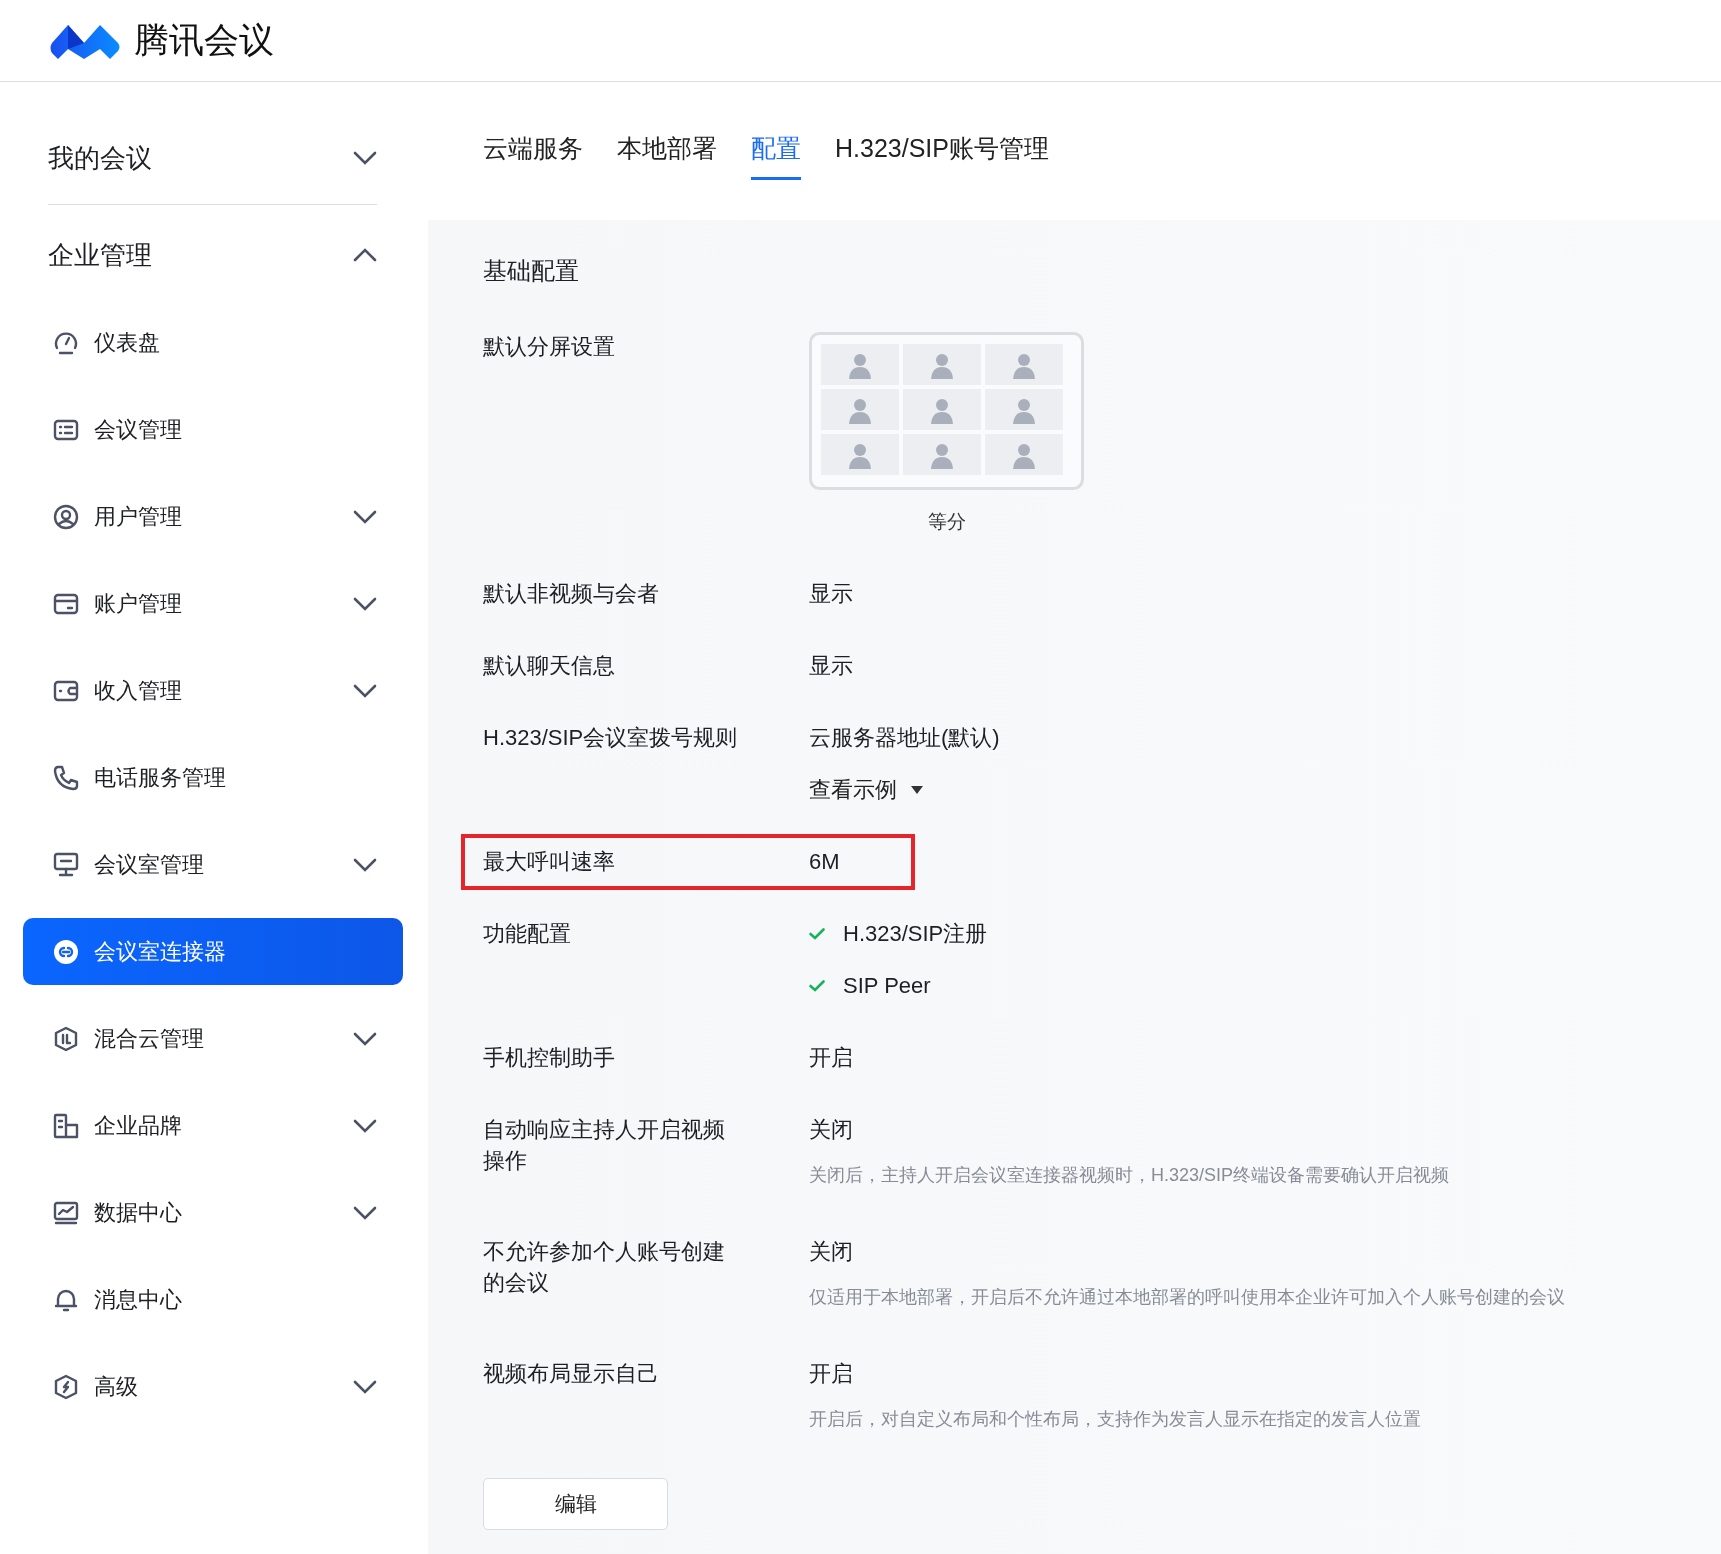 Image resolution: width=1721 pixels, height=1554 pixels. Describe the element at coordinates (575, 1504) in the screenshot. I see `edit-button: 编辑` at that location.